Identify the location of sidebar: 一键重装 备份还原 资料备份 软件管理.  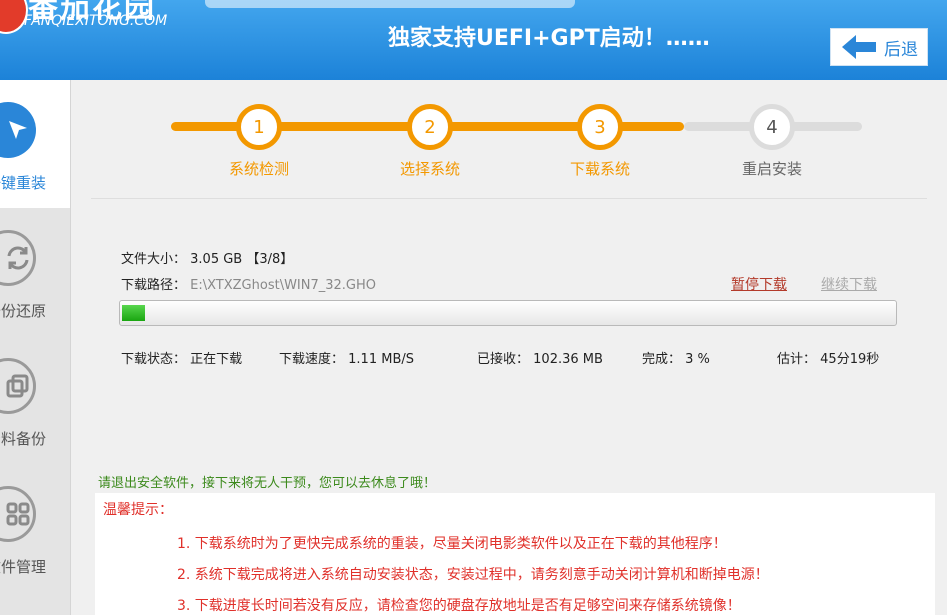
(35, 347).